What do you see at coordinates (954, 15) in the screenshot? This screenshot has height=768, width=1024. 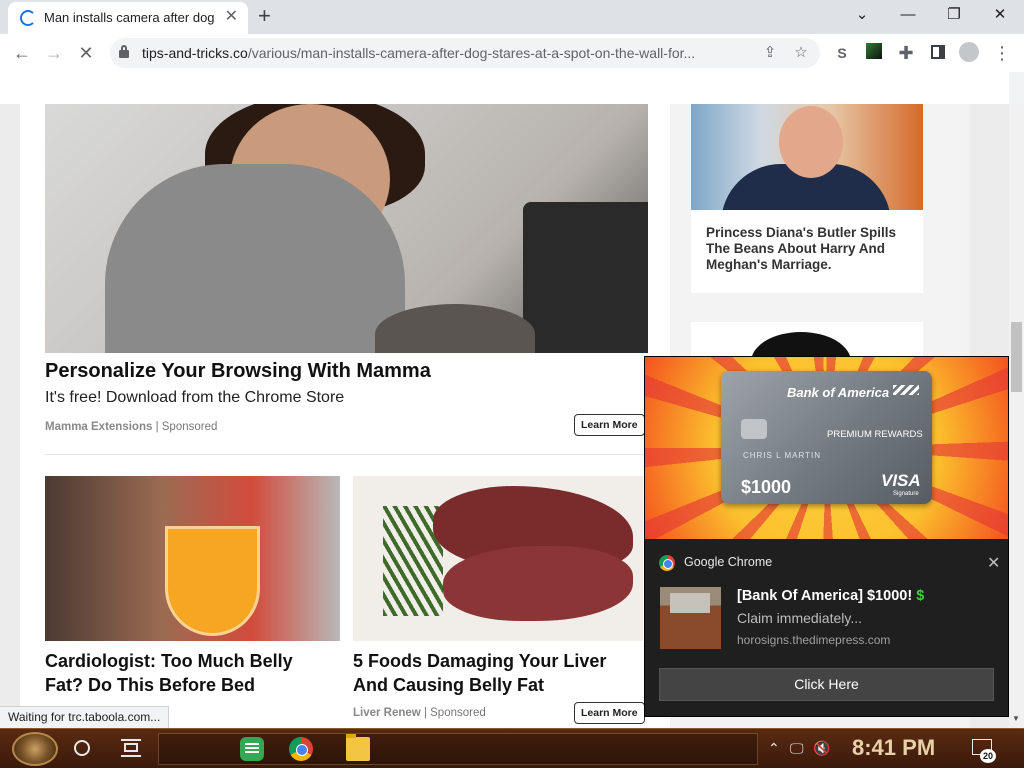 I see `restore-button: ❐` at bounding box center [954, 15].